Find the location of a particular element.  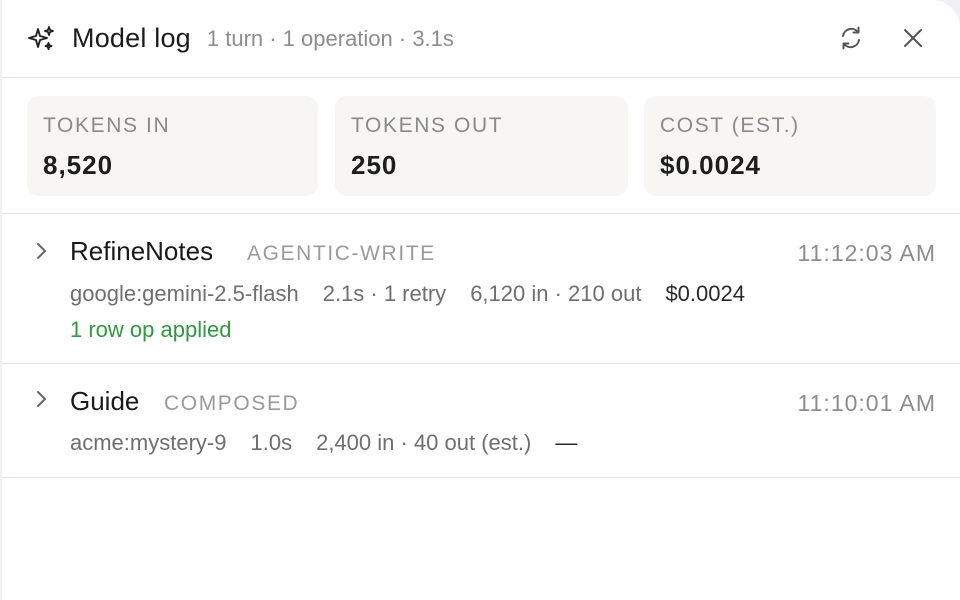

tokens-out-card: TOKENS OUT 250 is located at coordinates (481, 146).